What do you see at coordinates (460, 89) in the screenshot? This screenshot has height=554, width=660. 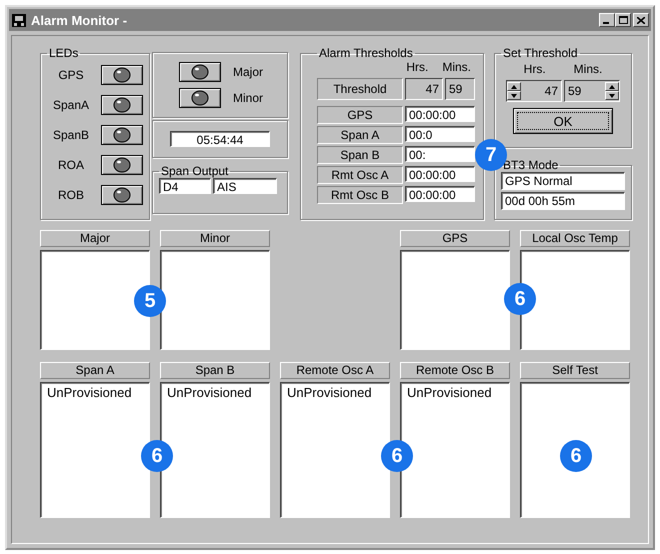 I see `minutes-value: 59` at bounding box center [460, 89].